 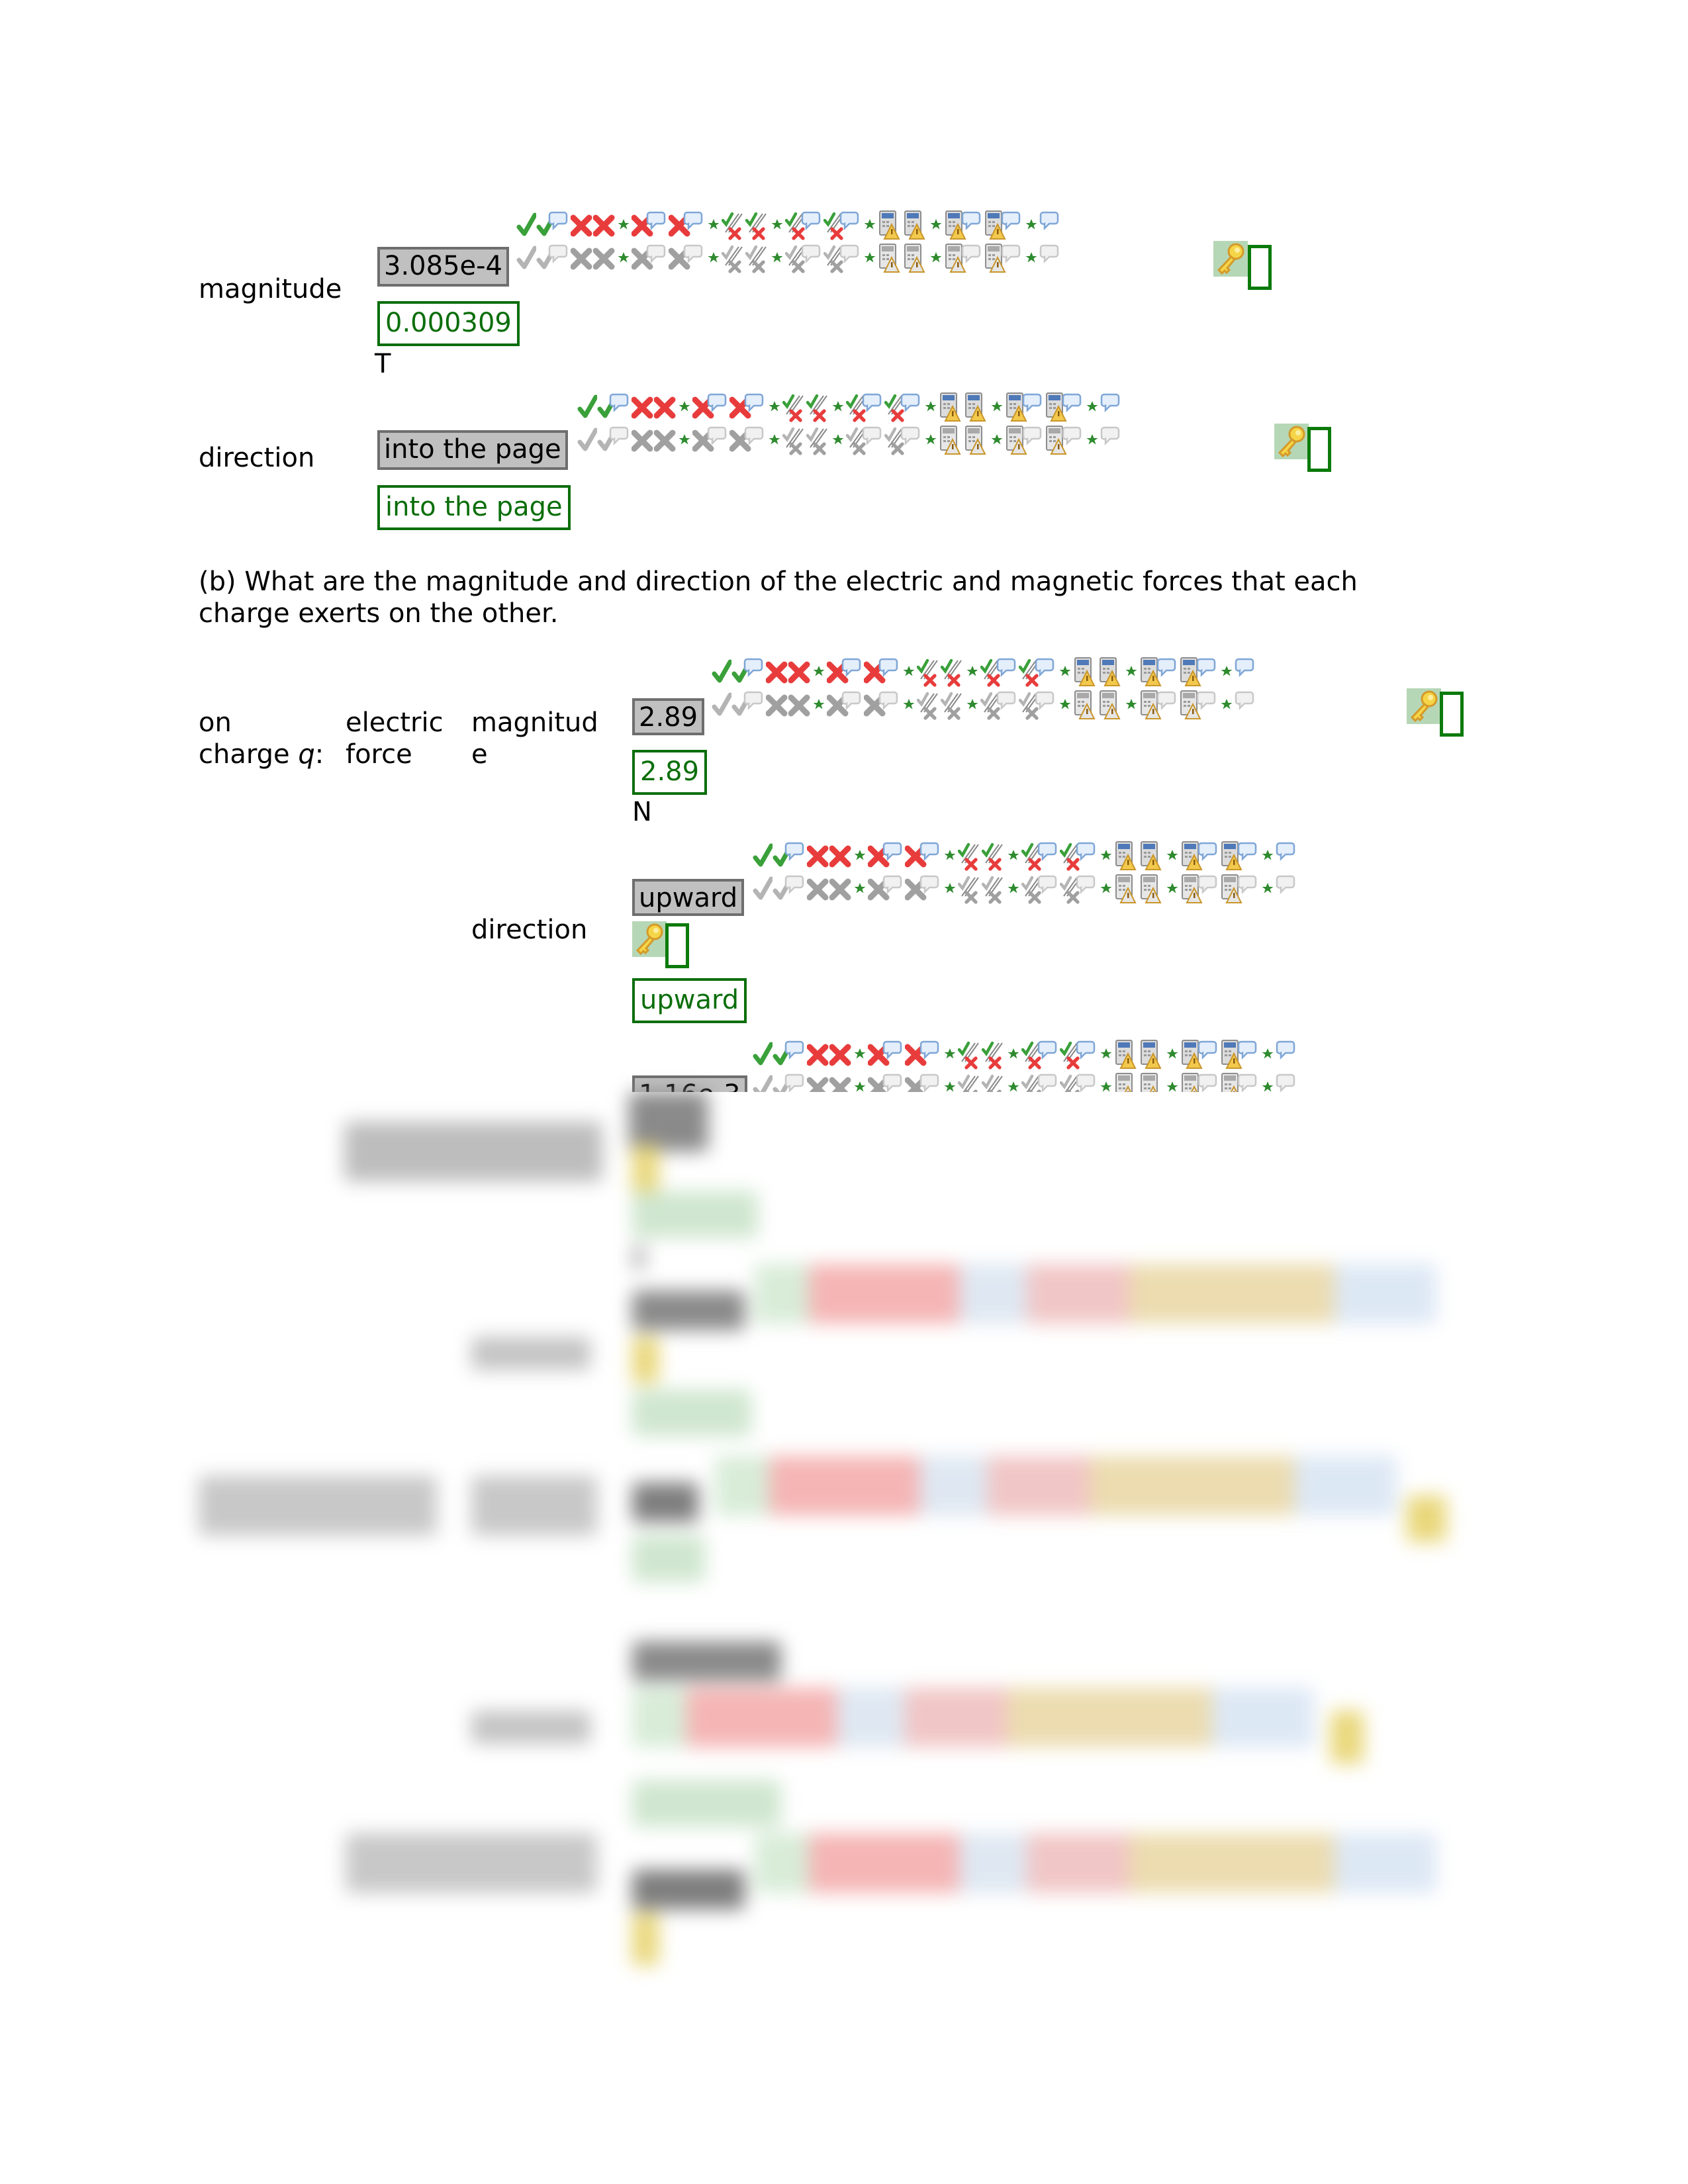 I want to click on key-icon, so click(x=1291, y=441).